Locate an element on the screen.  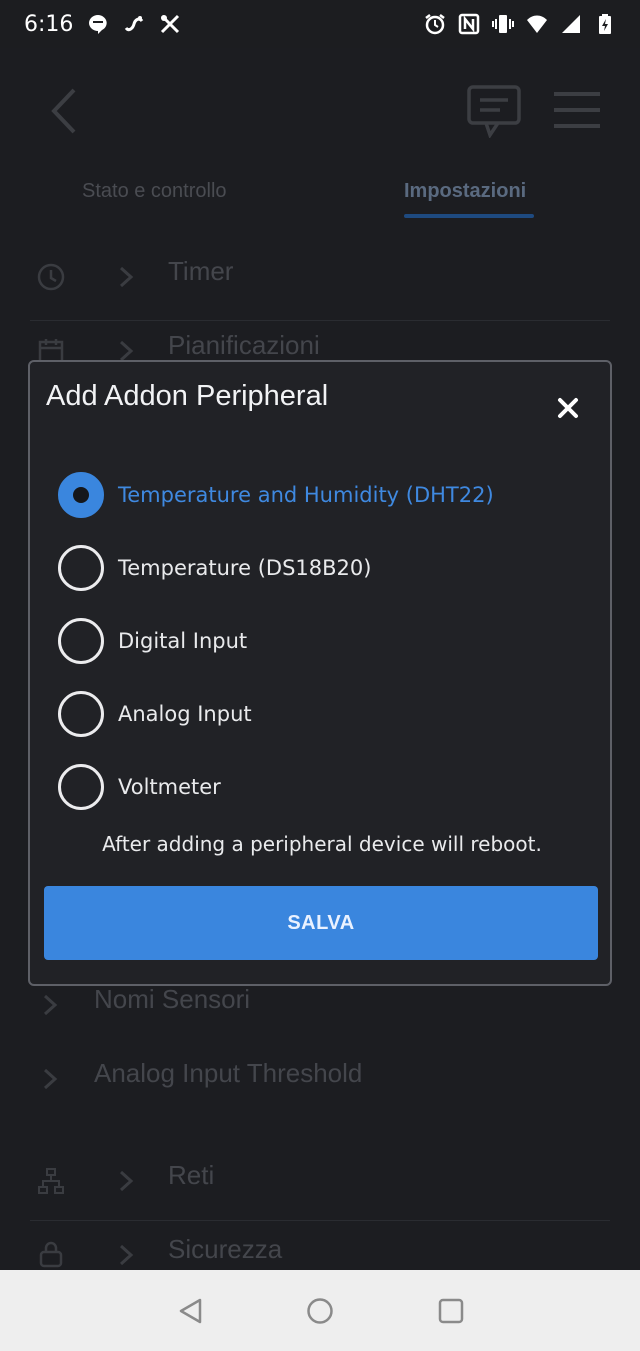
tab-stato-e-controllo: Stato e controllo is located at coordinates (154, 191).